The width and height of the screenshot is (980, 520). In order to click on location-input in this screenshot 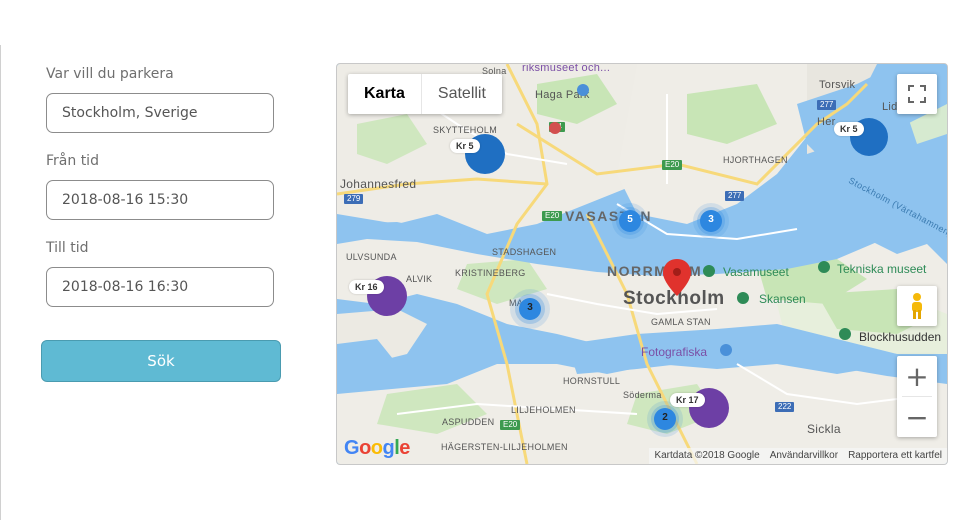, I will do `click(160, 113)`.